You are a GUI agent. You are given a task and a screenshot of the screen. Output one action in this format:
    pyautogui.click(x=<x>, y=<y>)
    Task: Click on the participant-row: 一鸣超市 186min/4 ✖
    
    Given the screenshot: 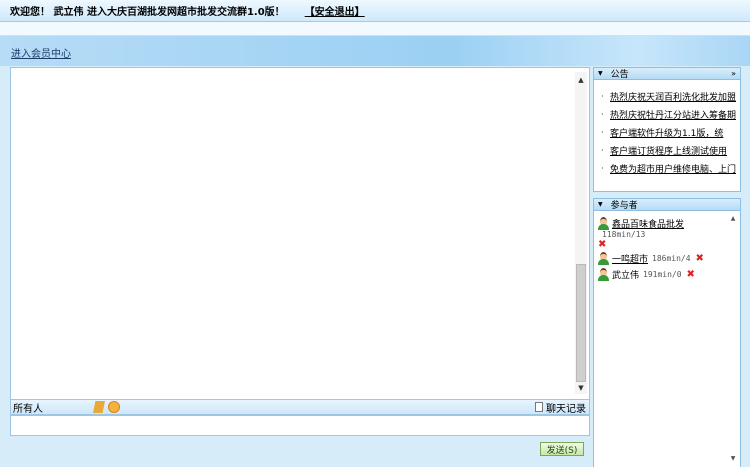 What is the action you would take?
    pyautogui.click(x=669, y=258)
    